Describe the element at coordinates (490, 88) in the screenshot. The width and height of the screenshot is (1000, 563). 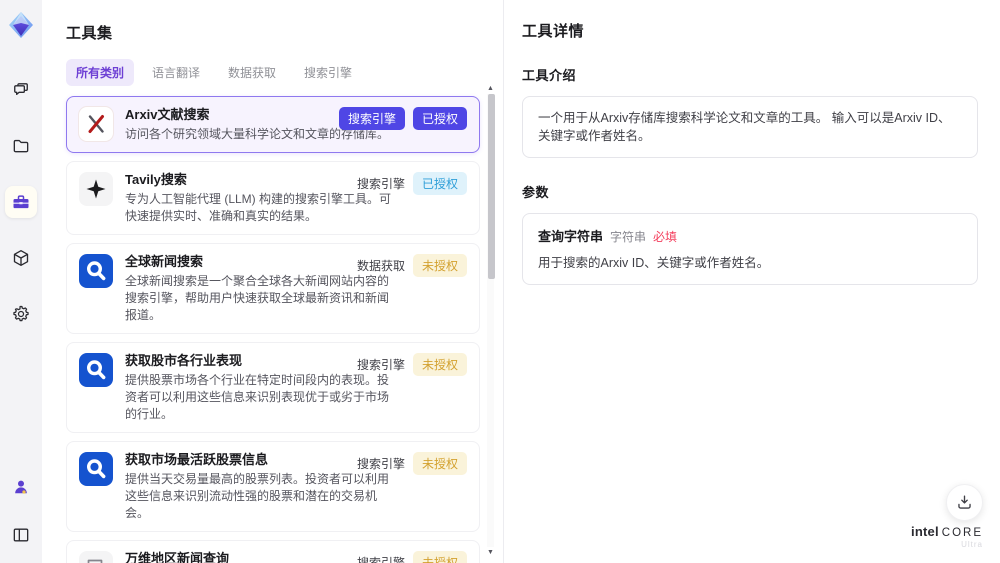
I see `scrollbar-up-icon: ▲` at that location.